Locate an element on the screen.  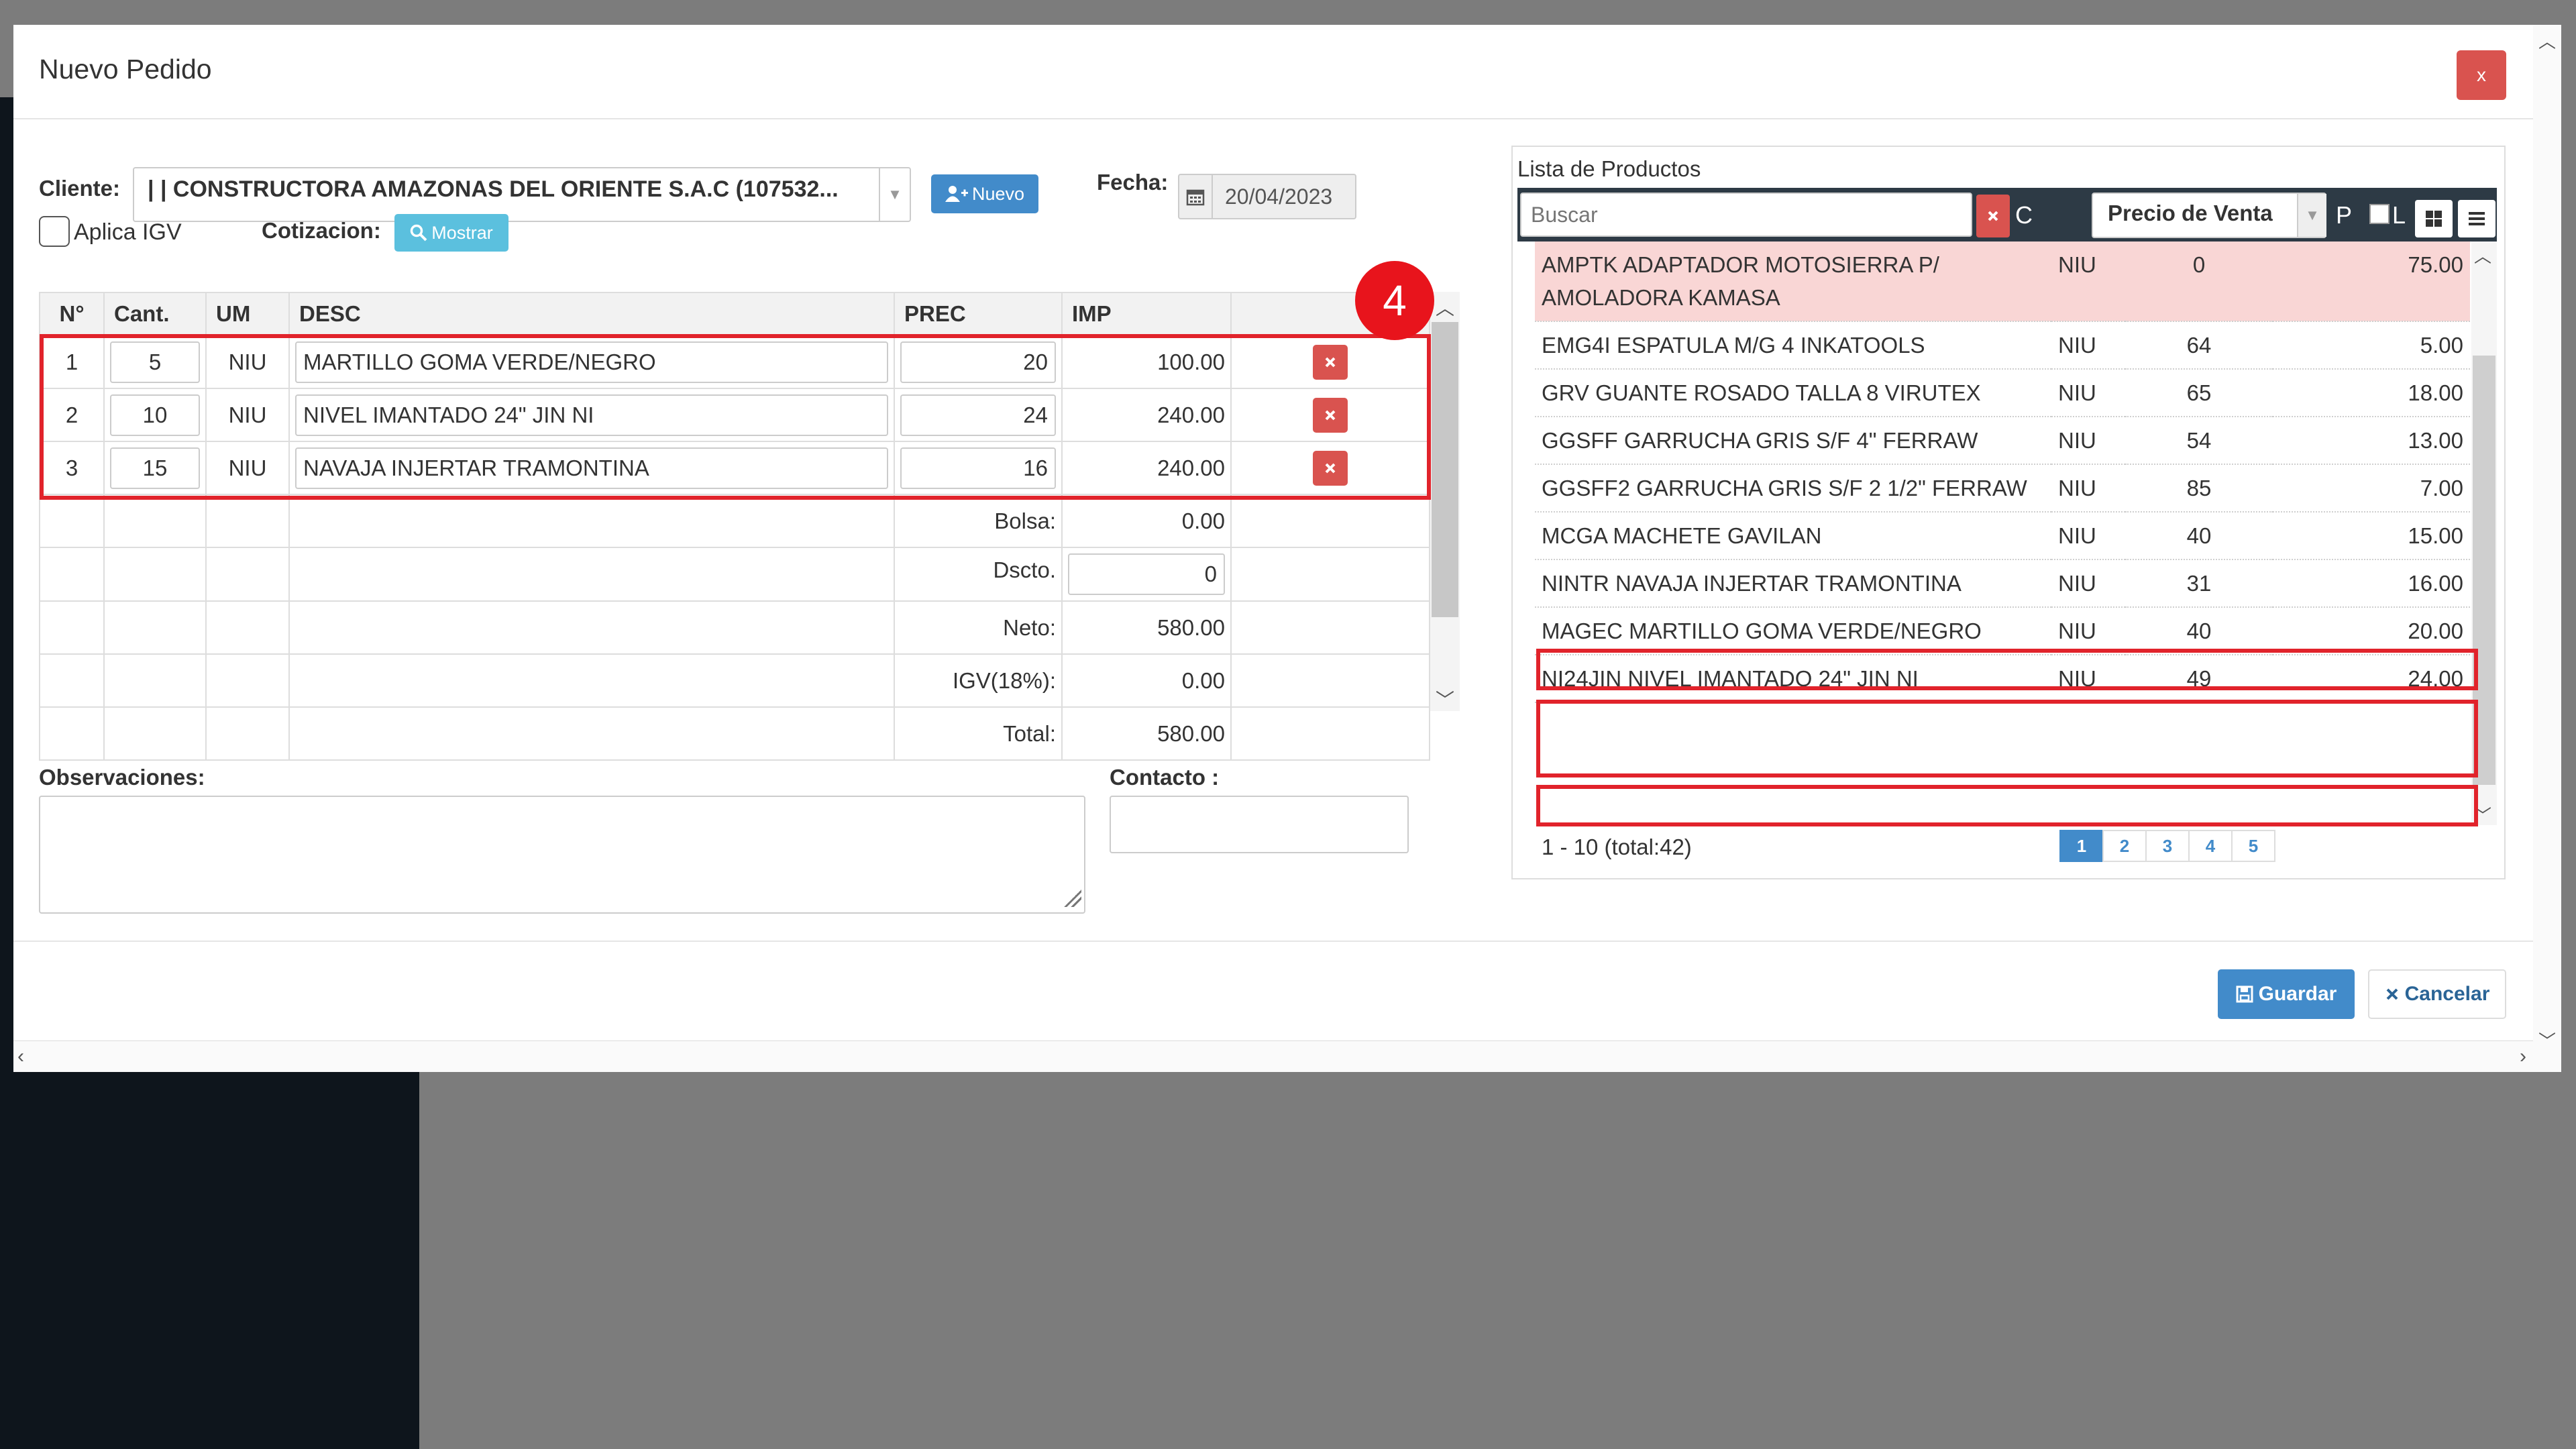
fecha-input: 20/04/2023 is located at coordinates (1284, 196).